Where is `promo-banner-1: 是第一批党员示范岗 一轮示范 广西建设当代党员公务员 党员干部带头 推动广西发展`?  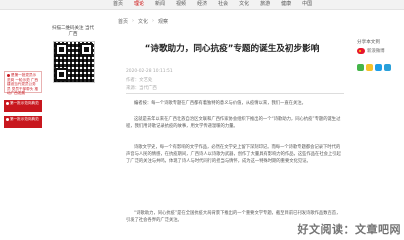
promo-banner-1: 是第一批党员示范岗 一轮示范 广西建设当代党员公务员 党员干部带头 推动广西发展 is located at coordinates (23, 83).